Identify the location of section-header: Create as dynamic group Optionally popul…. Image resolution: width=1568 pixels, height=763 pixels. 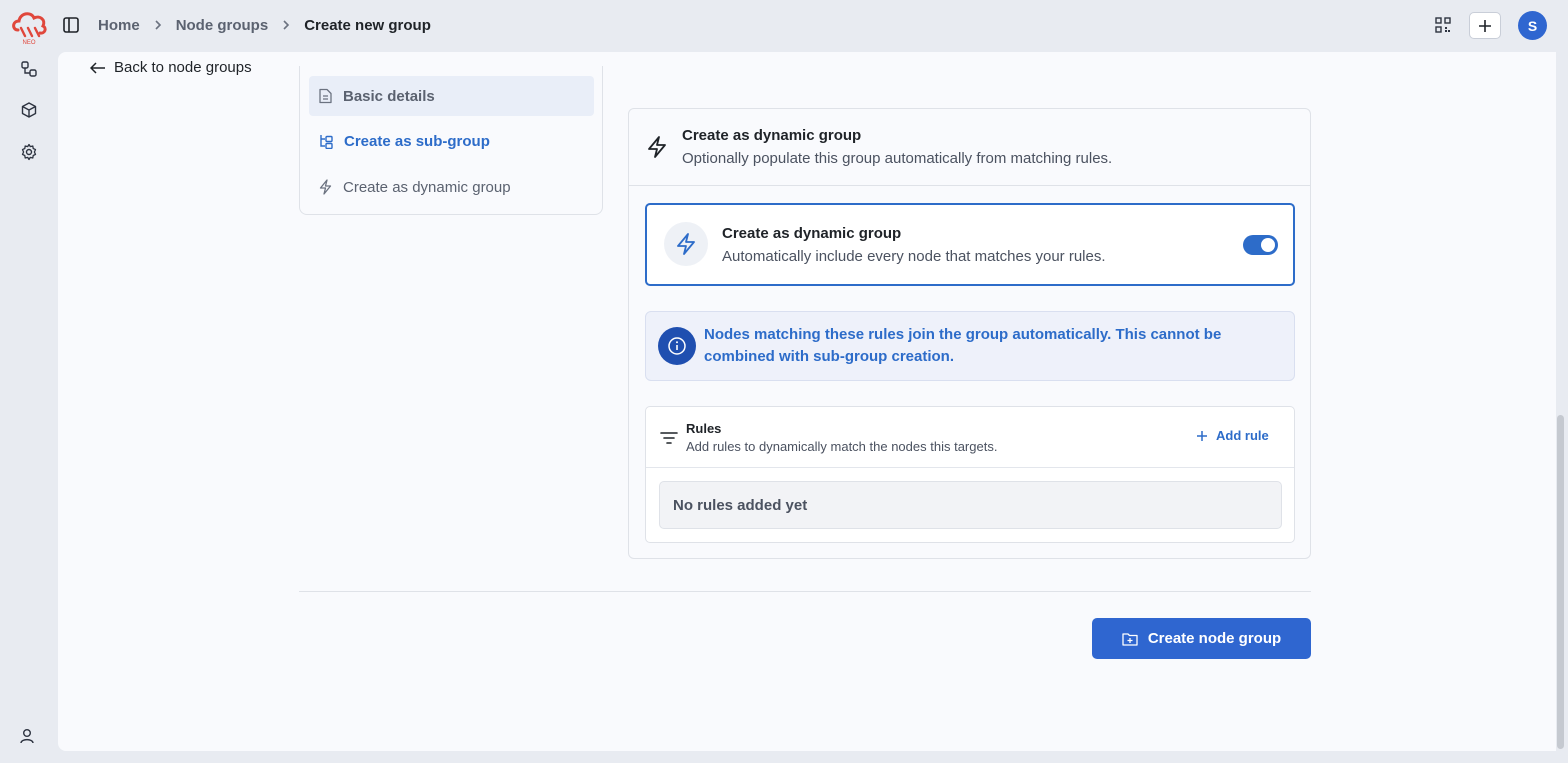
(969, 147).